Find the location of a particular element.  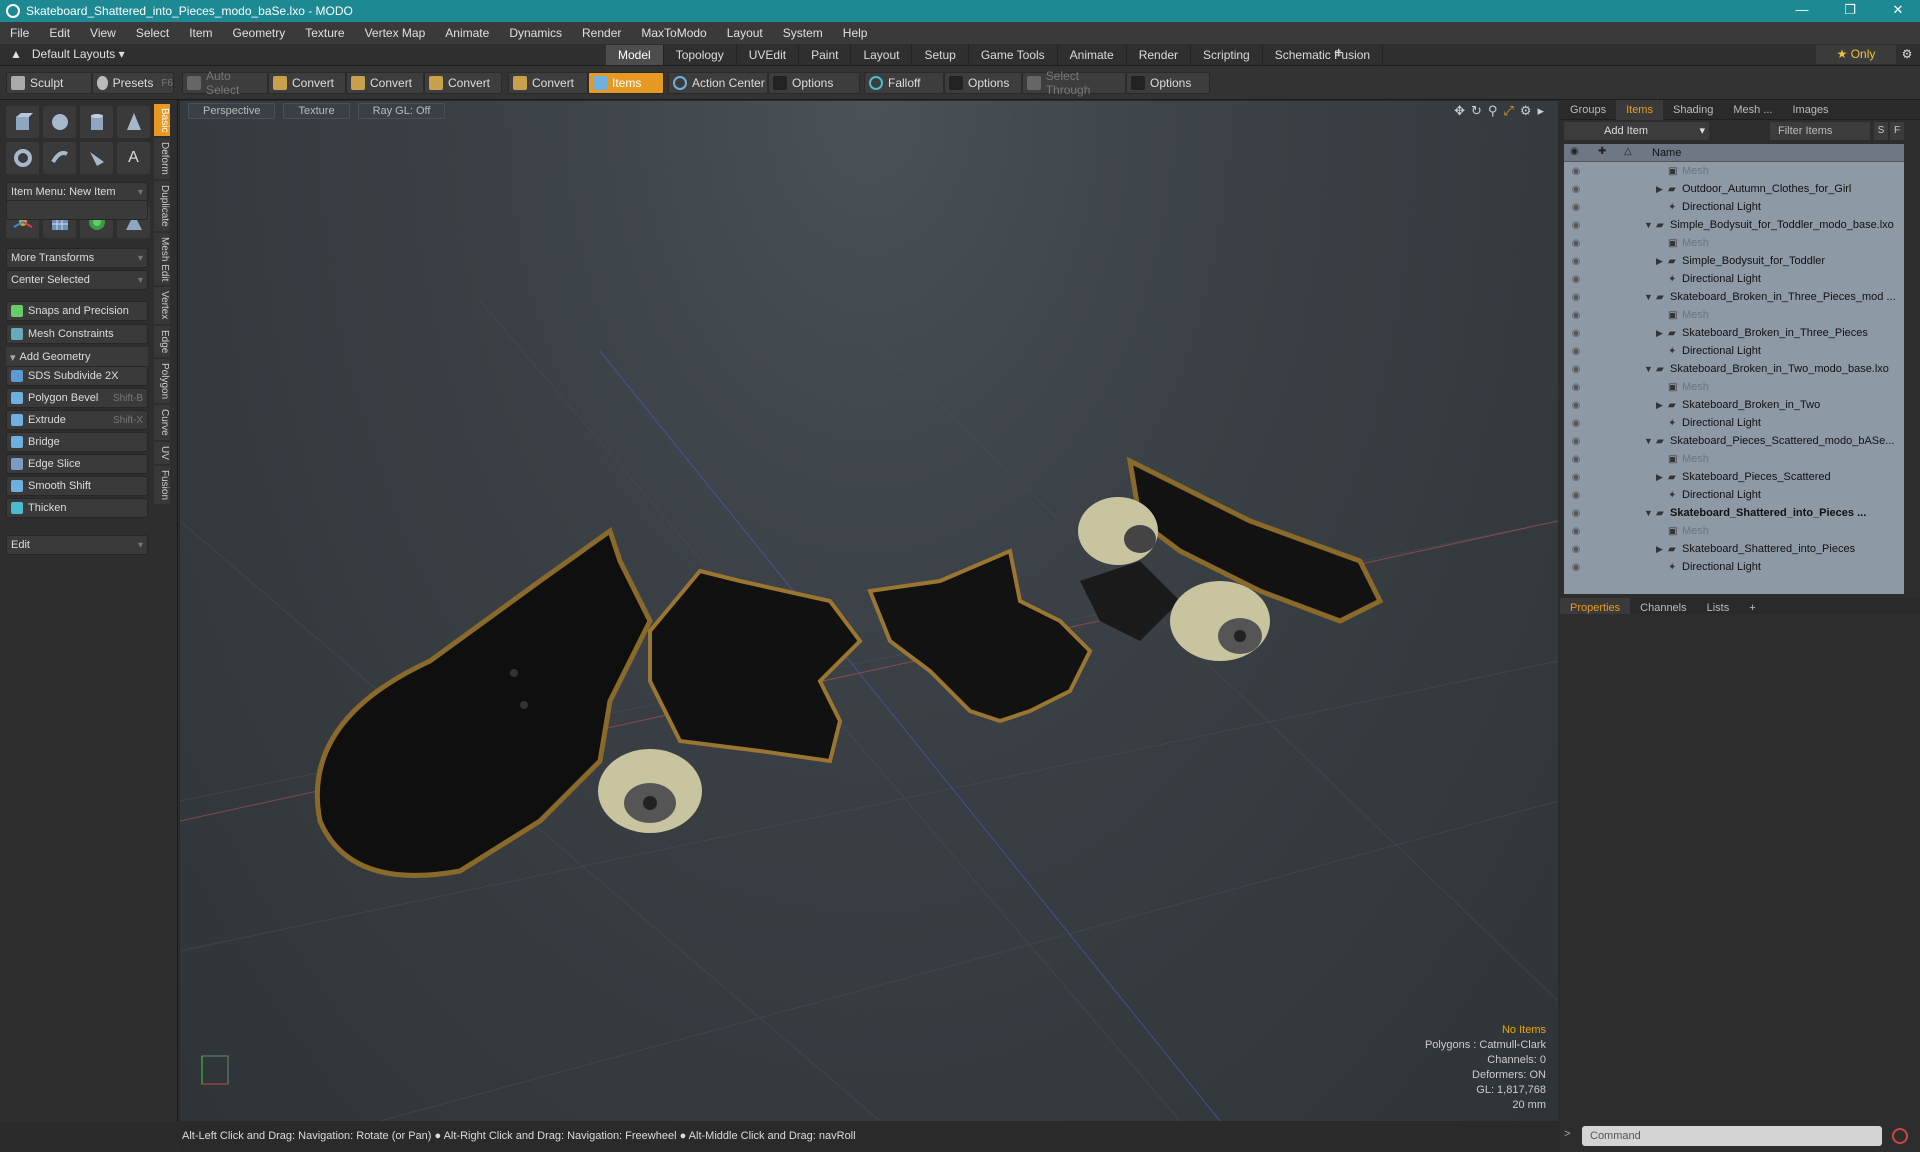

sphere-icon is located at coordinates (59, 122).